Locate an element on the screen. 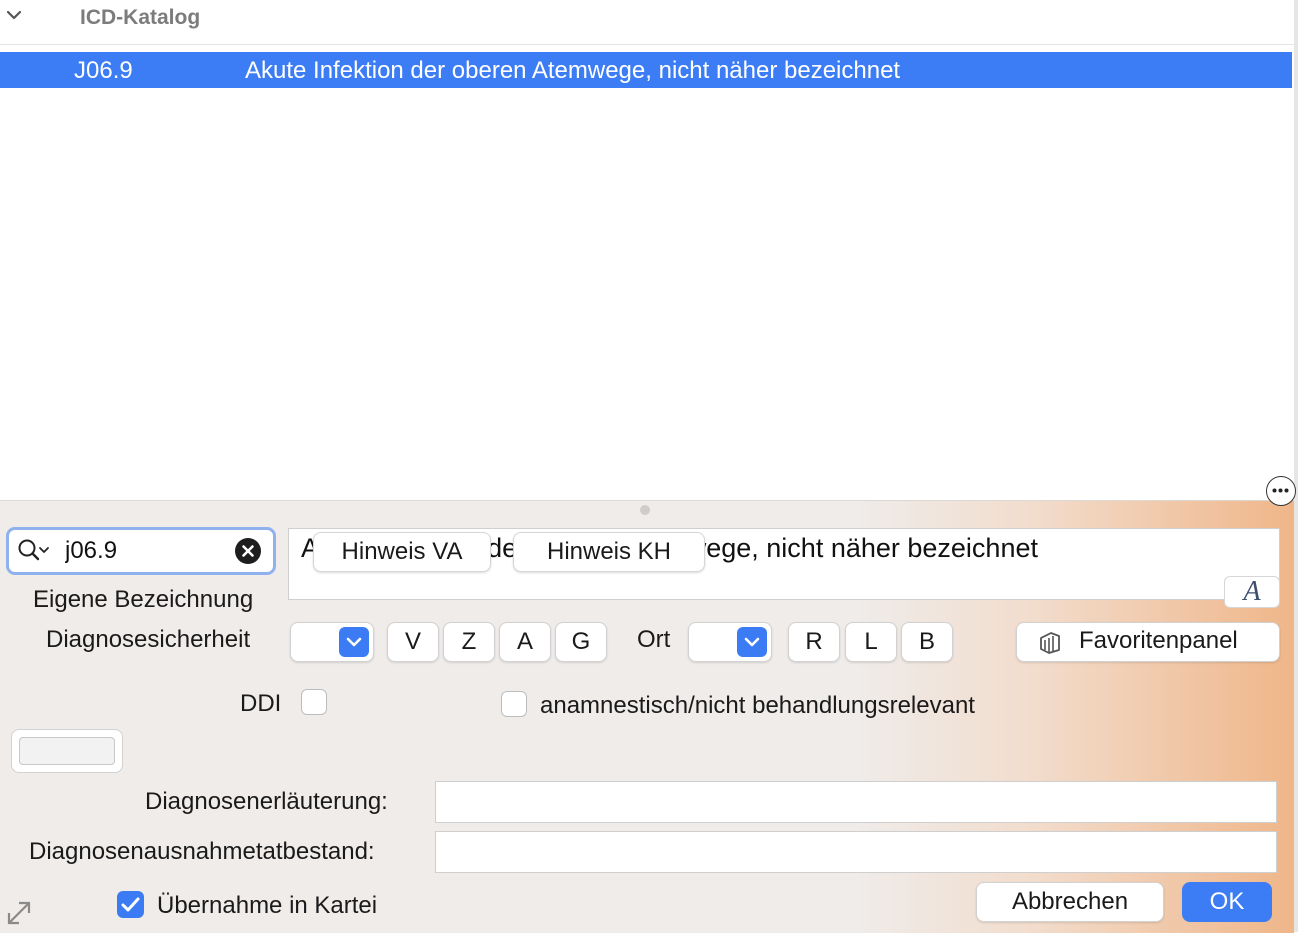 The height and width of the screenshot is (933, 1298). cancel-button: Abbrechen is located at coordinates (1070, 902).